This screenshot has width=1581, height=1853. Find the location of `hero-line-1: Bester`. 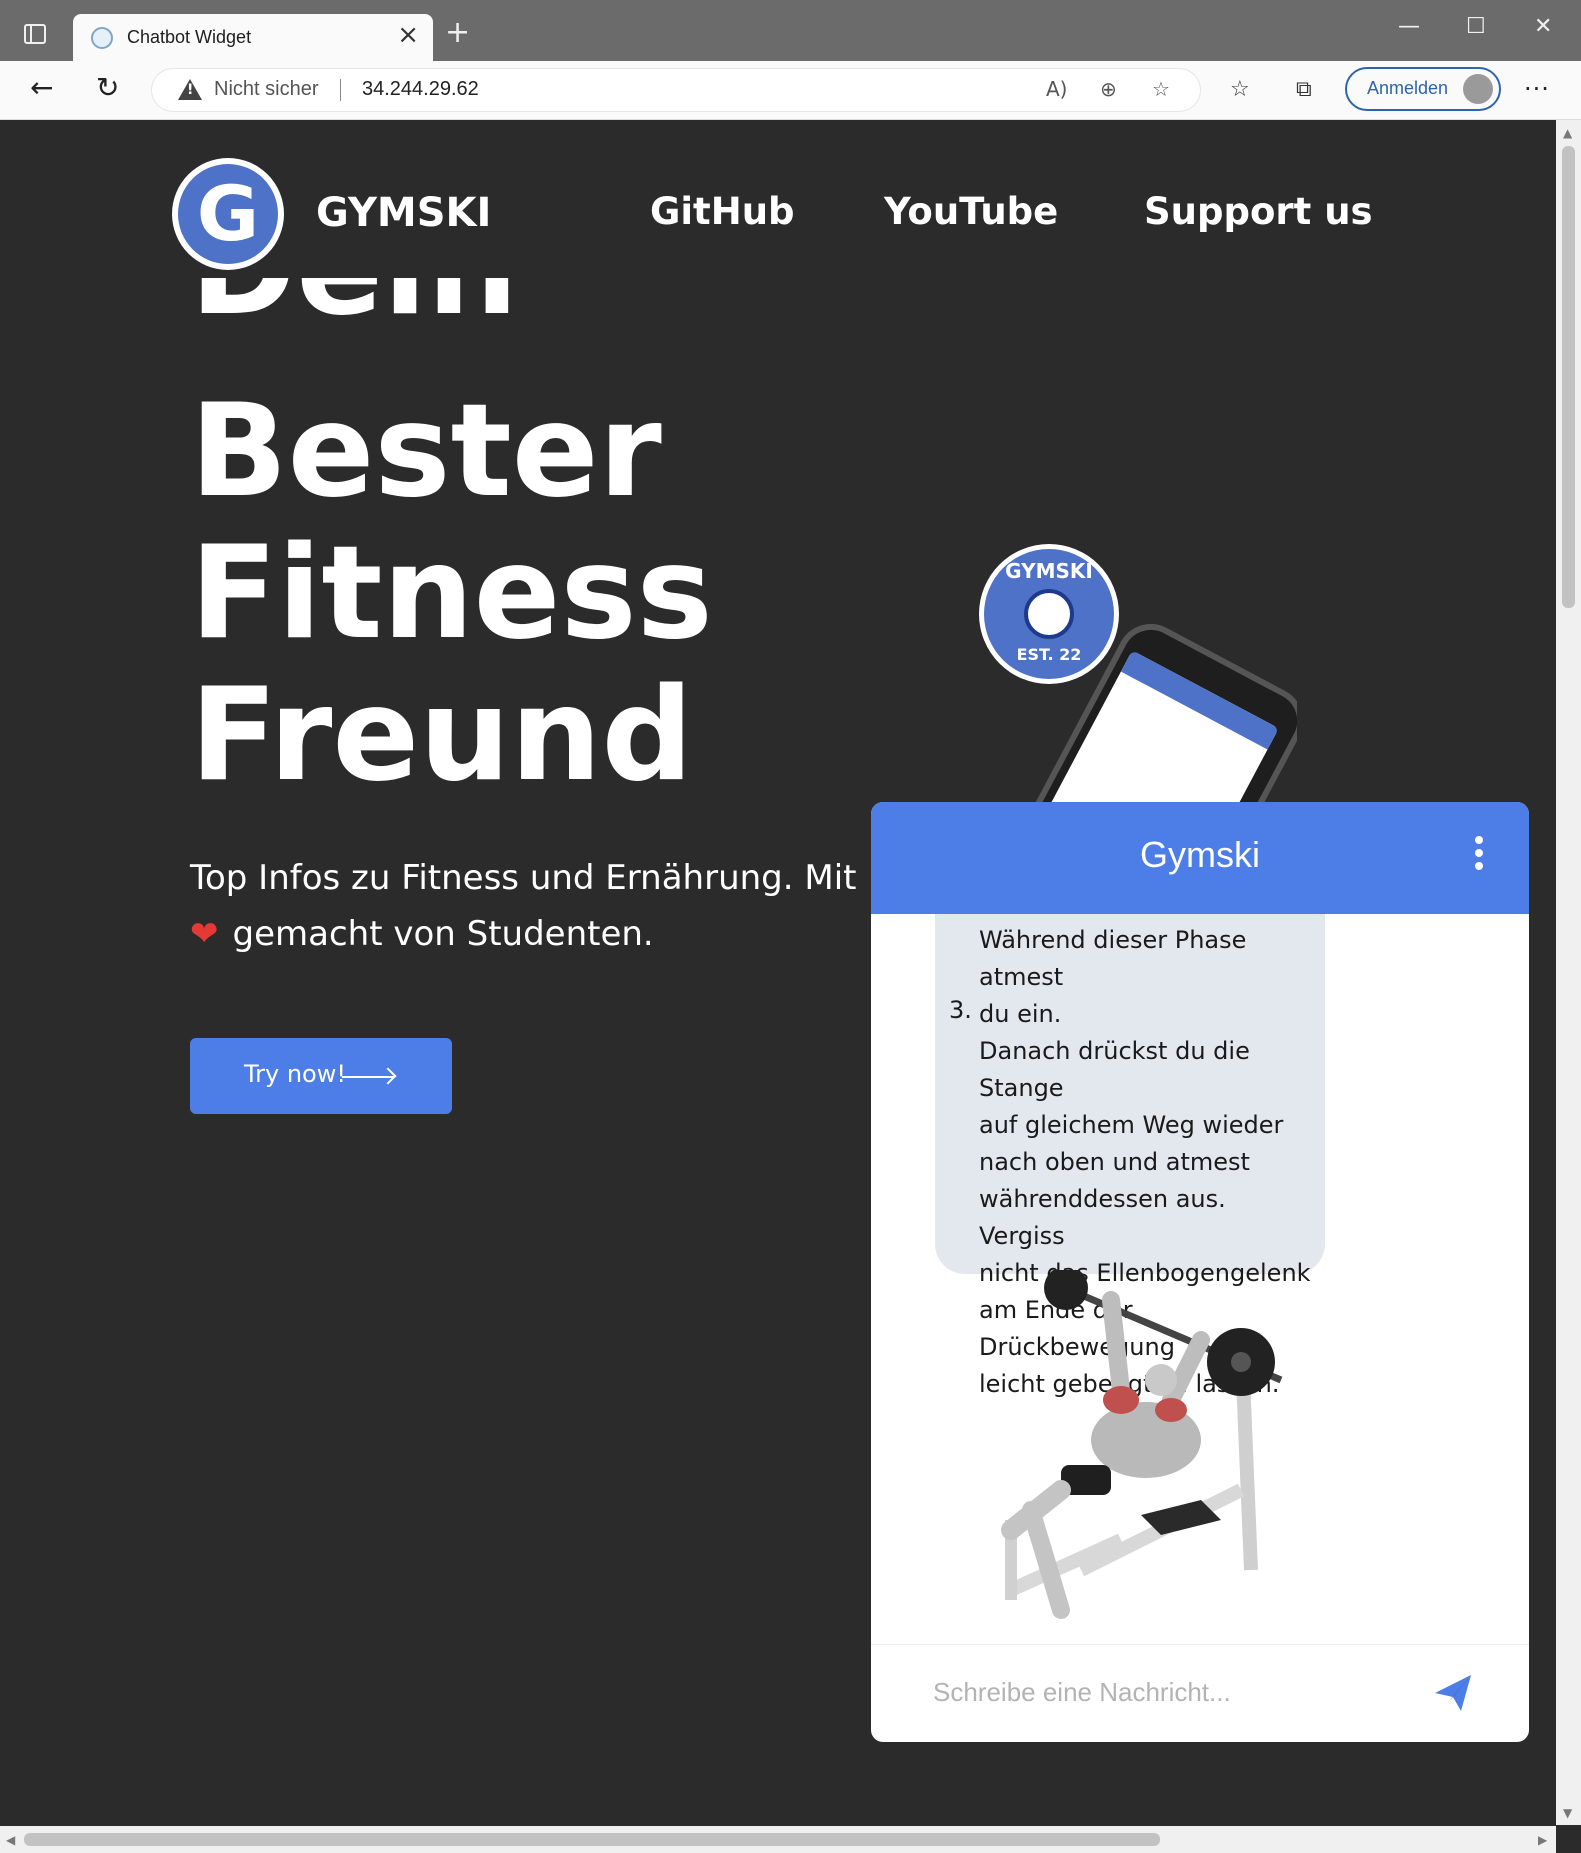

hero-line-1: Bester is located at coordinates (426, 451).